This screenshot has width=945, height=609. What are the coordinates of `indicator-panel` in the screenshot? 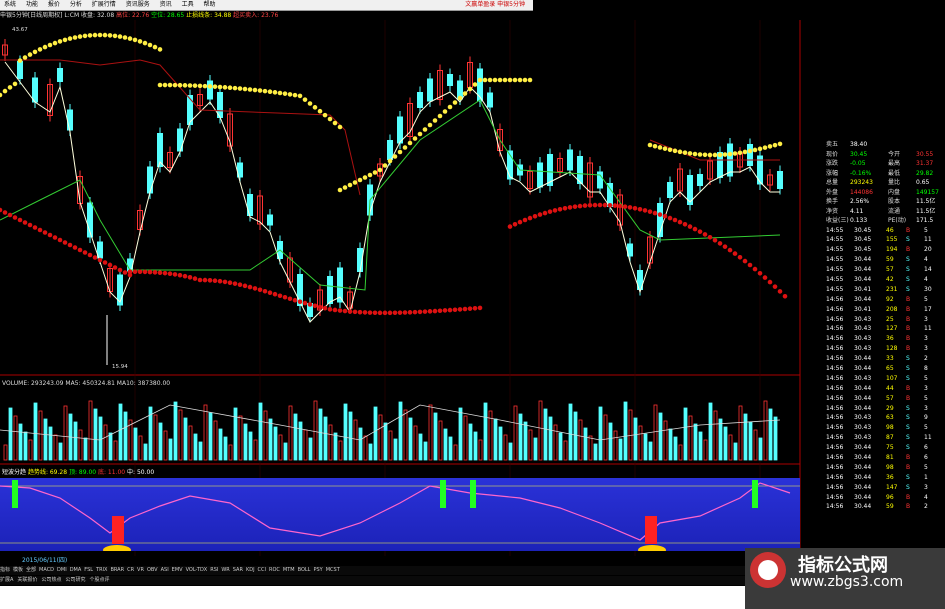 It's located at (400, 516).